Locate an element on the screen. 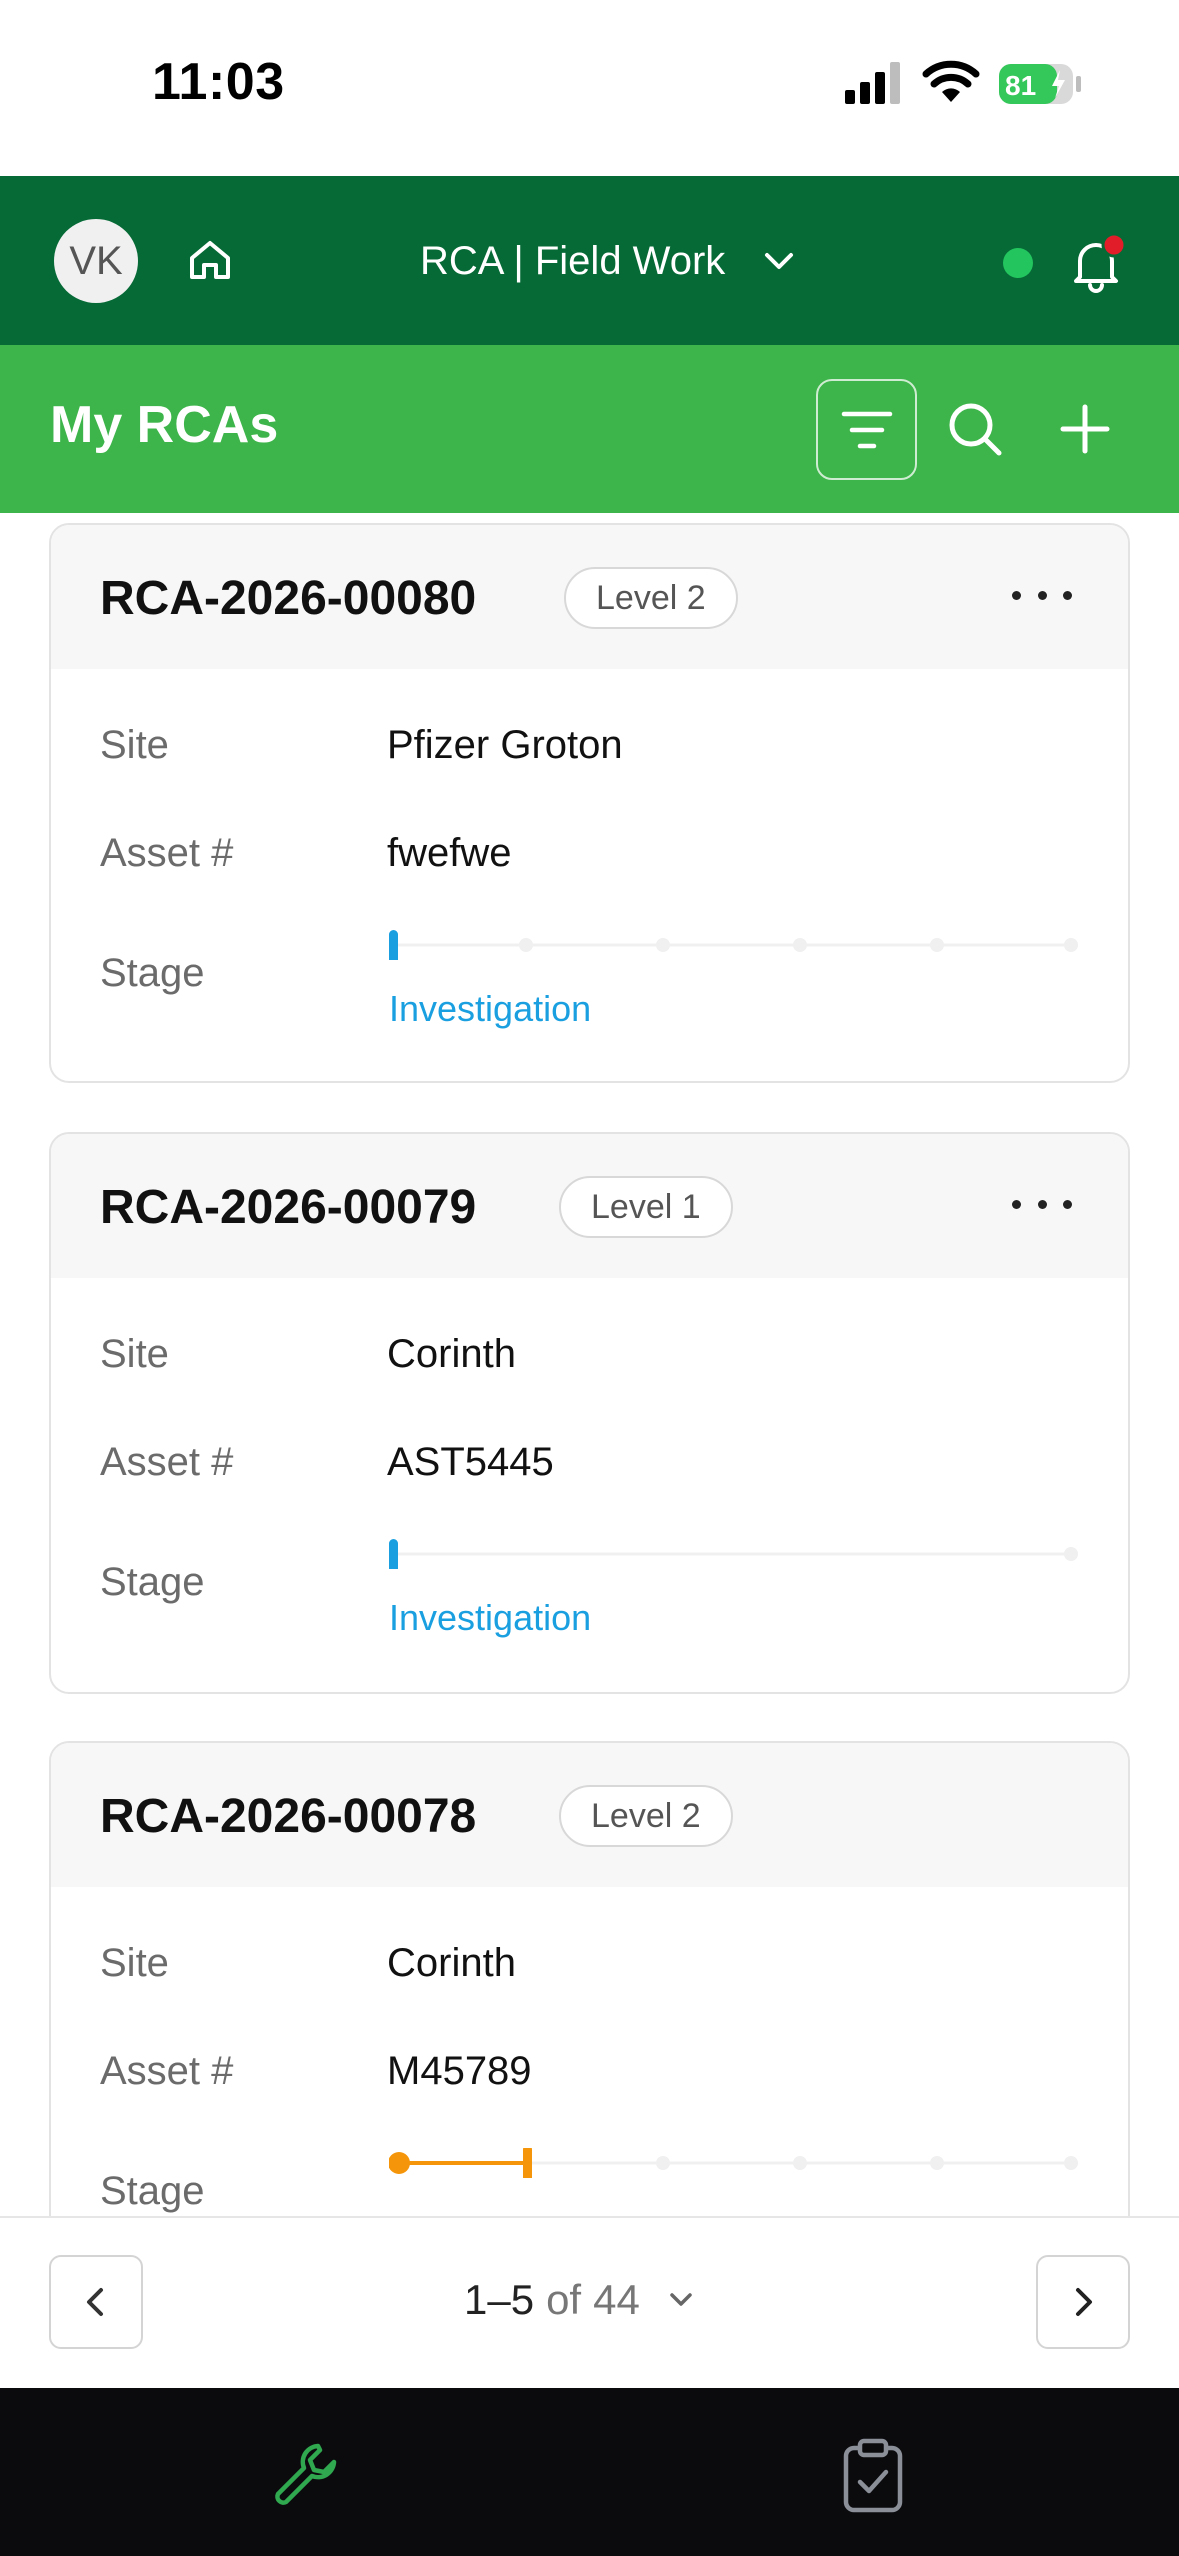 This screenshot has height=2556, width=1179. page-total: 44 is located at coordinates (616, 2299).